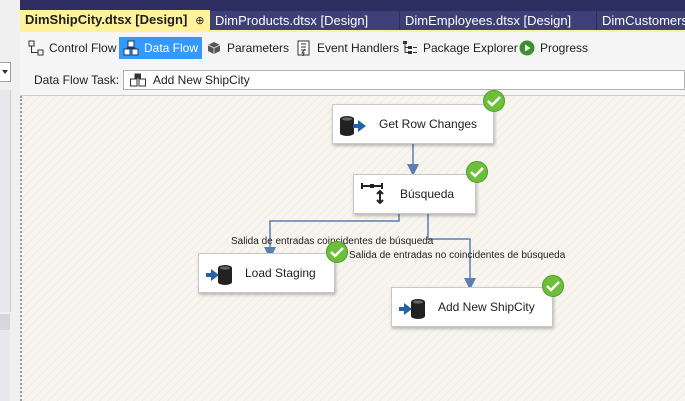 The width and height of the screenshot is (685, 401). What do you see at coordinates (199, 21) in the screenshot?
I see `pin-icon: ⊕` at bounding box center [199, 21].